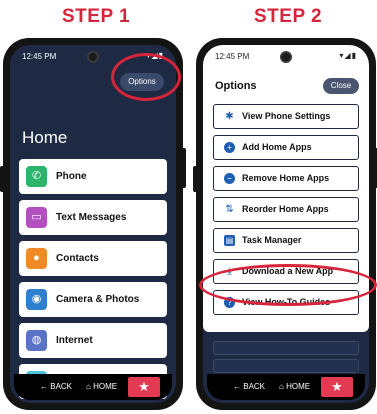 The height and width of the screenshot is (414, 377). Describe the element at coordinates (36, 340) in the screenshot. I see `globe-icon: ◍` at that location.